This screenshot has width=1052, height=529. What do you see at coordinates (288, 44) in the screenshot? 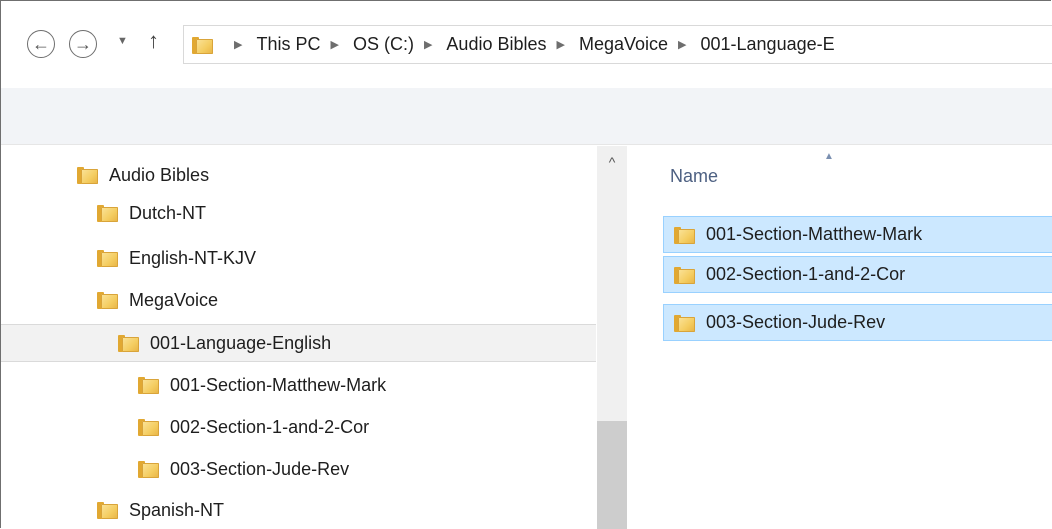
I see `breadcrumb-this-pc: This PC` at bounding box center [288, 44].